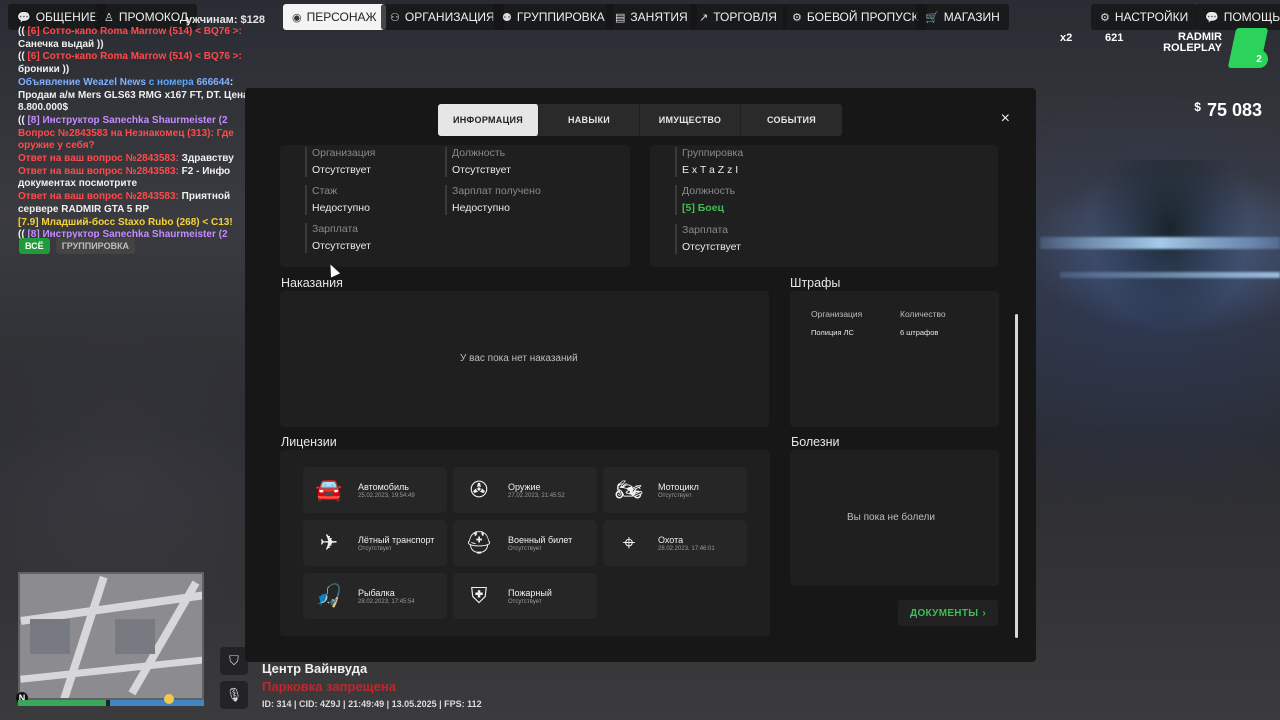 This screenshot has width=1280, height=720. What do you see at coordinates (309, 442) in the screenshot?
I see `licenses-title: Лицензии` at bounding box center [309, 442].